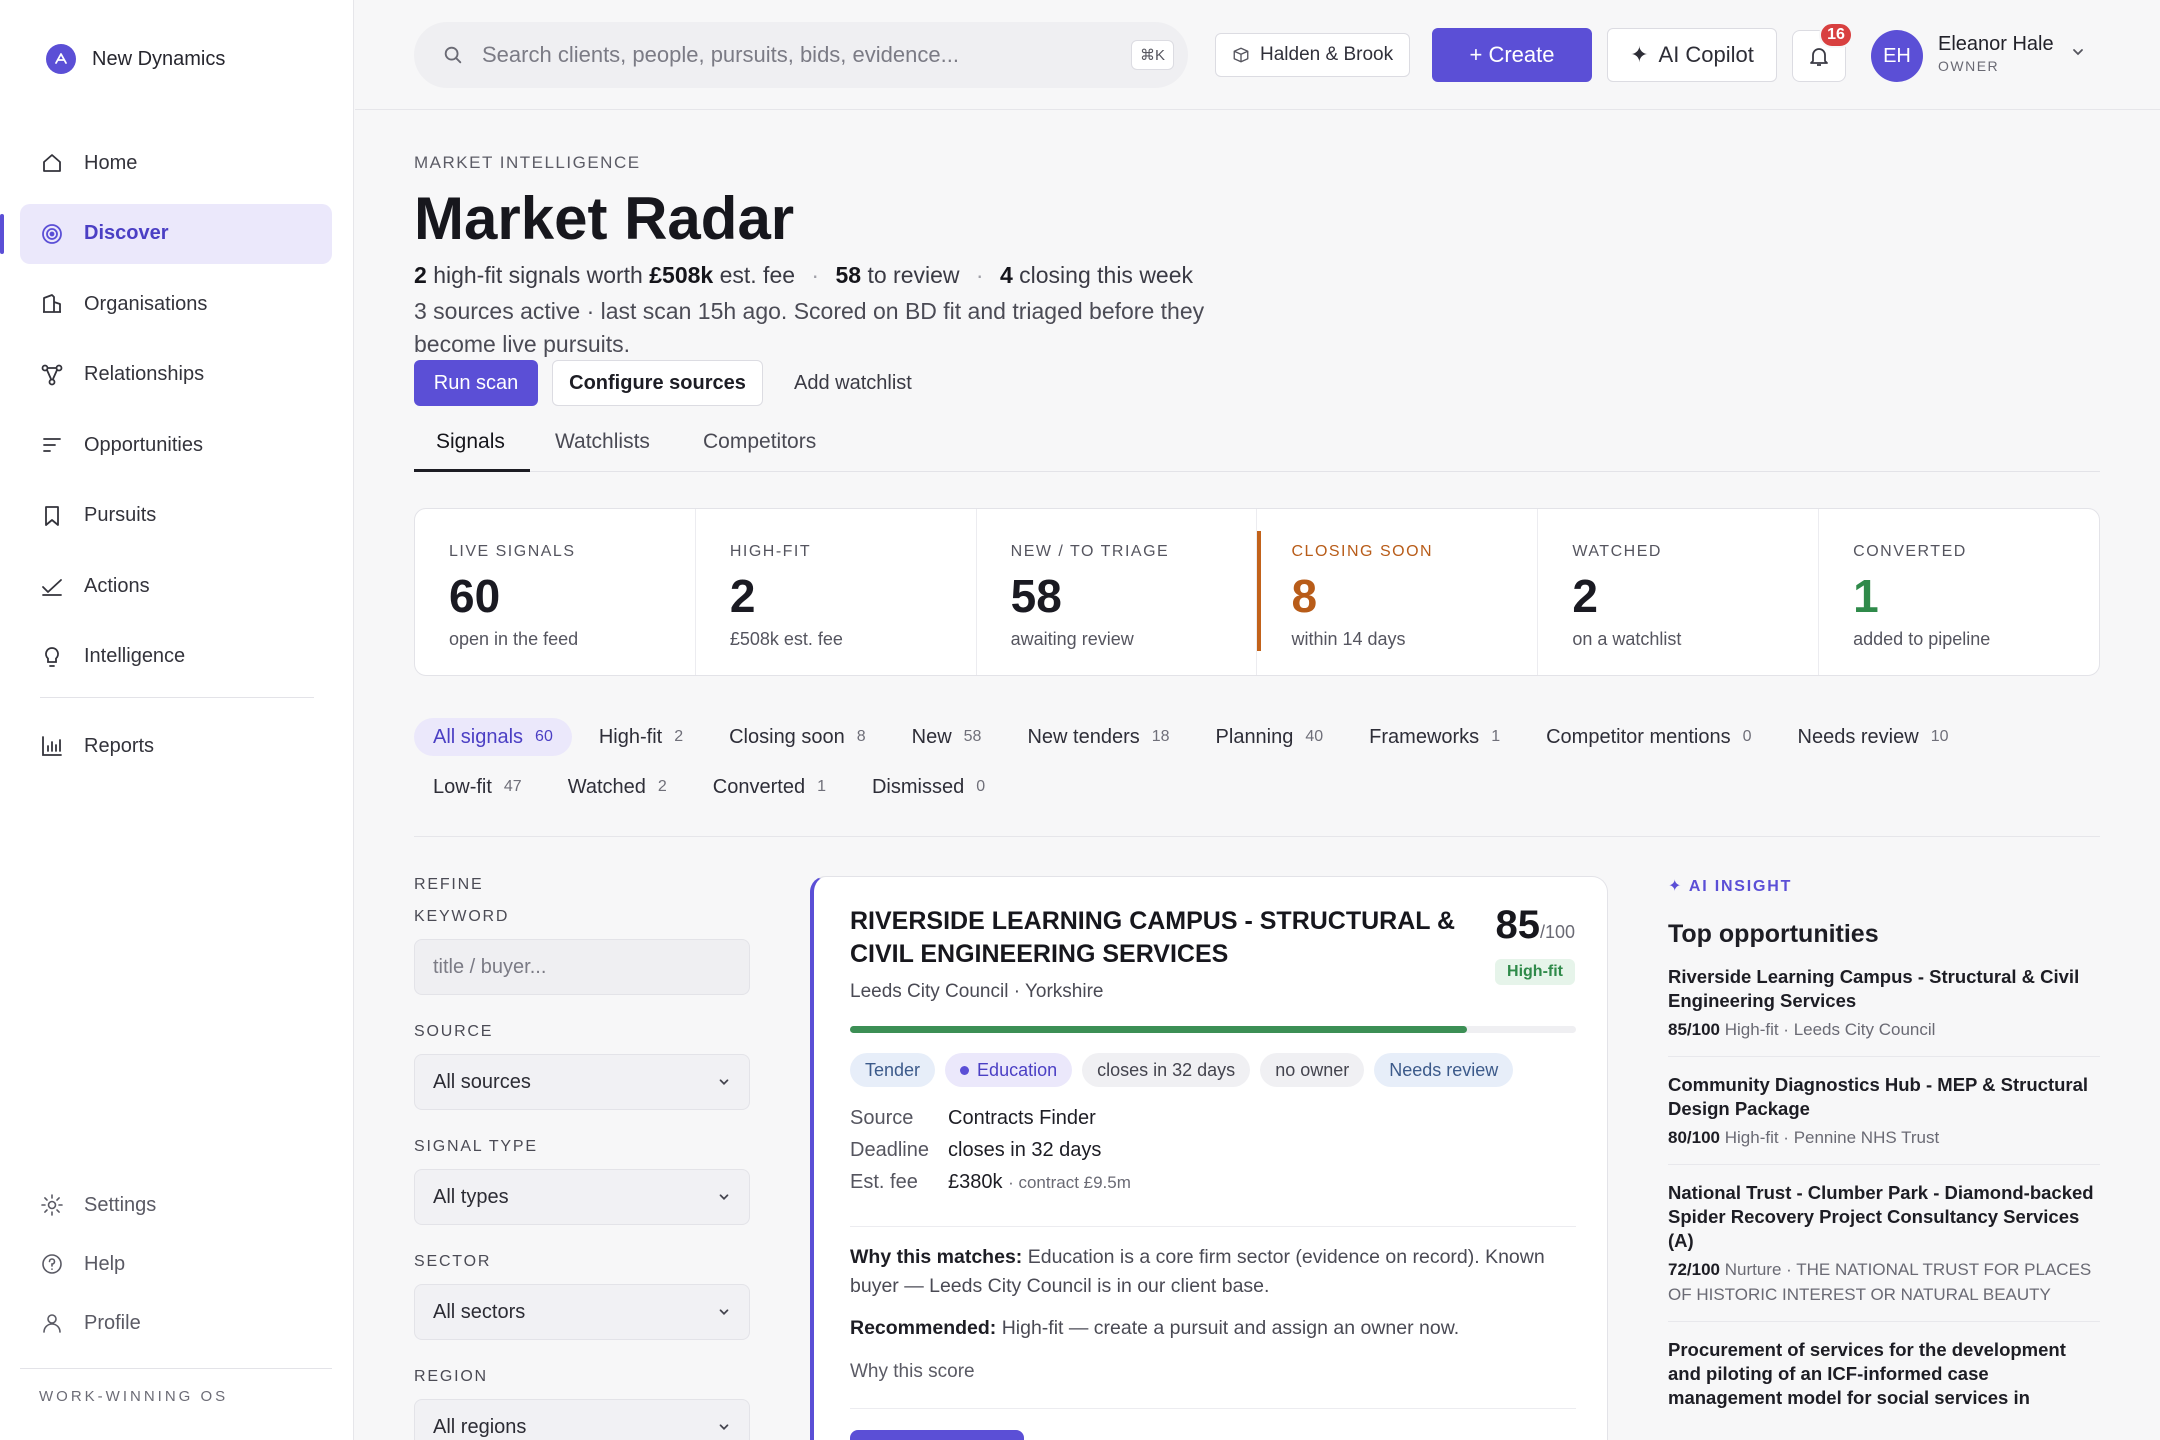  I want to click on sidebar-item-help: Help, so click(176, 1264).